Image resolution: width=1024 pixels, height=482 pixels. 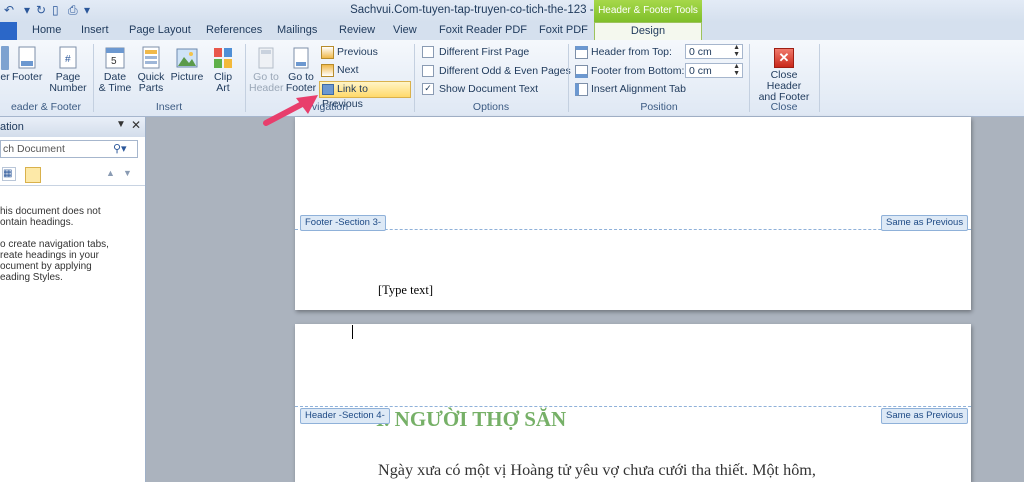 What do you see at coordinates (95, 30) in the screenshot?
I see `tab-insert: Insert` at bounding box center [95, 30].